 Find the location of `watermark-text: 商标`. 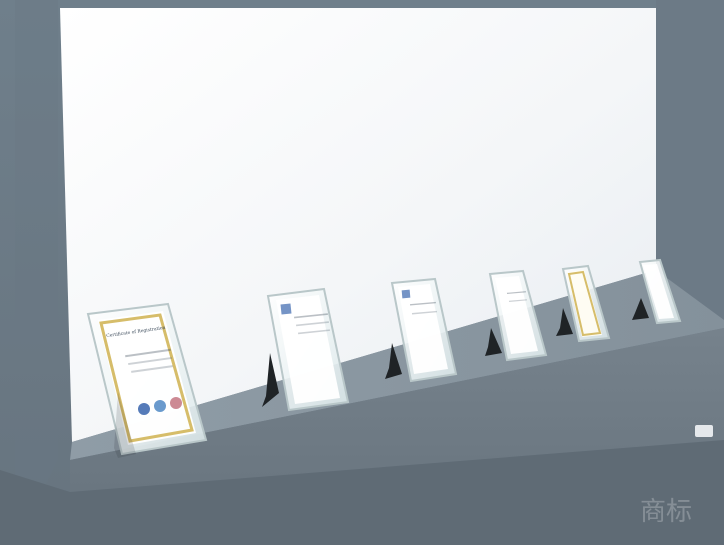

watermark-text: 商标 is located at coordinates (666, 512).